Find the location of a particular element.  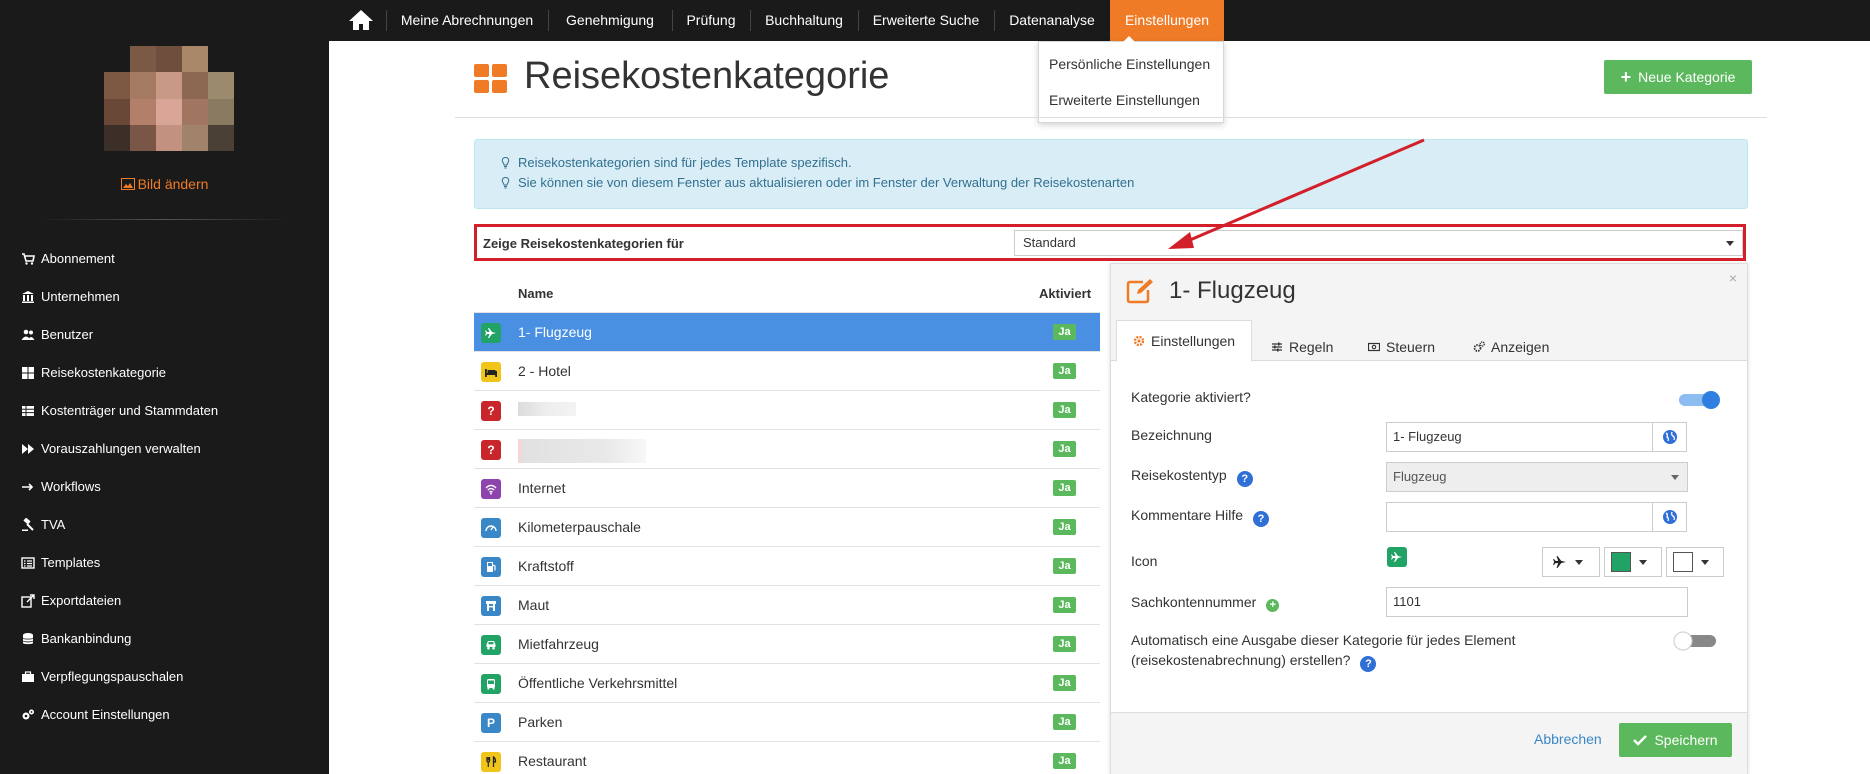

nav-meine-abrechnungen: Meine Abrechnungen is located at coordinates (467, 20).